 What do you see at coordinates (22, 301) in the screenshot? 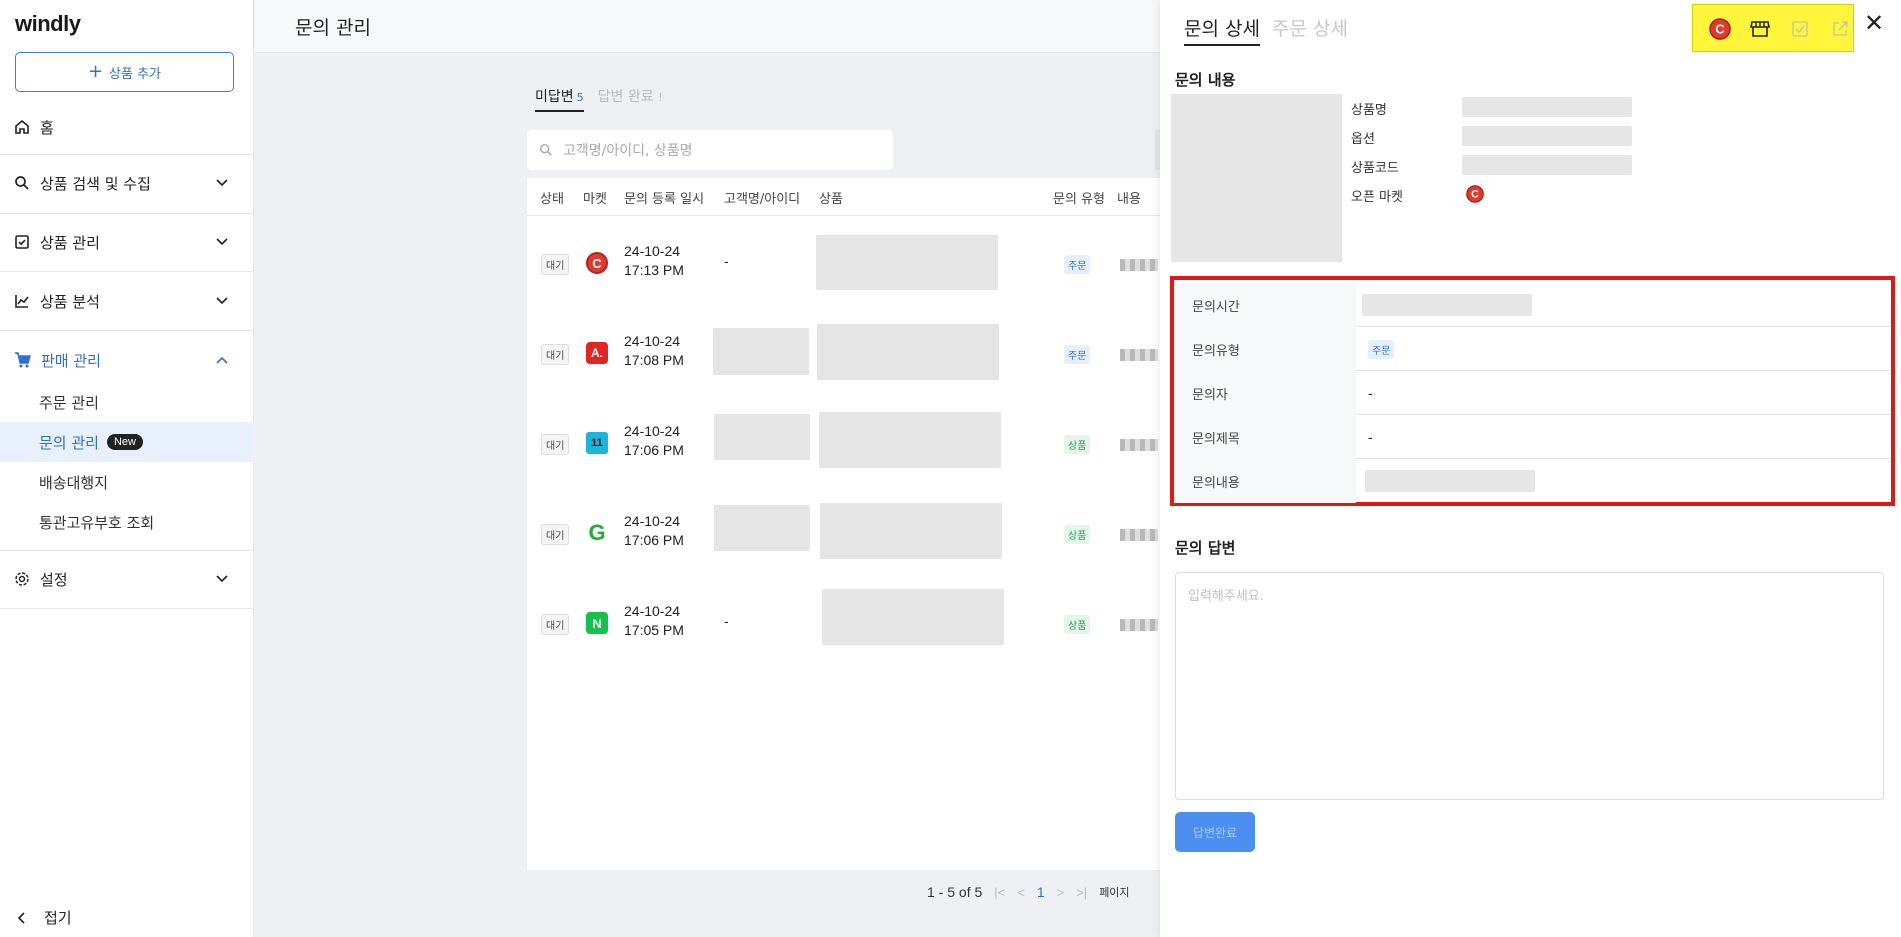
I see `chart-line-icon` at bounding box center [22, 301].